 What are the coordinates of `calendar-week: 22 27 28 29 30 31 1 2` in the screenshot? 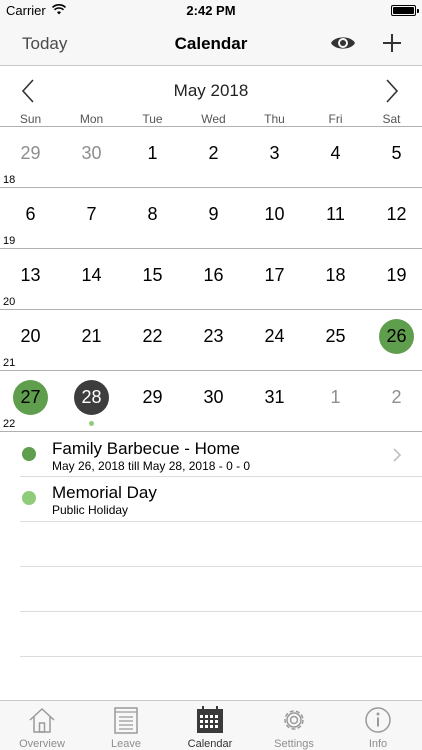 It's located at (211, 401).